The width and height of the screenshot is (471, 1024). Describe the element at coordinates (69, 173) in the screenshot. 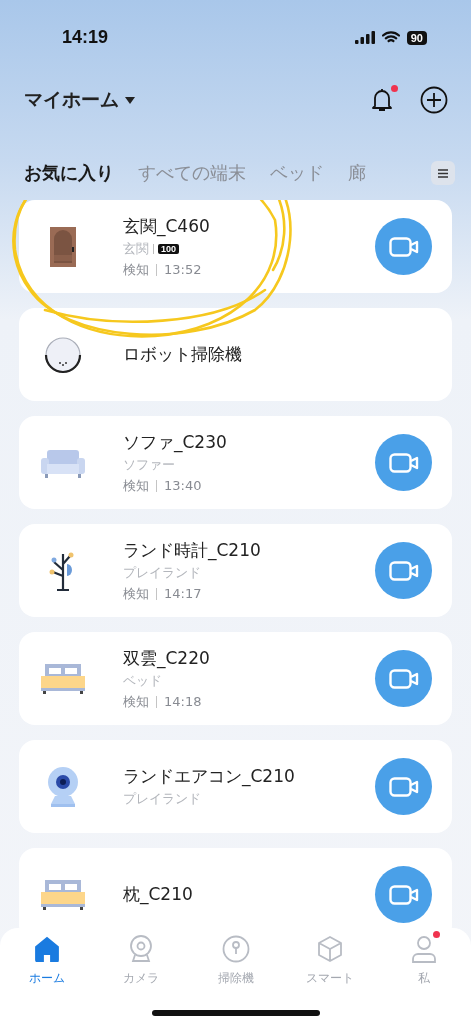

I see `category-tab: お気に入り` at that location.